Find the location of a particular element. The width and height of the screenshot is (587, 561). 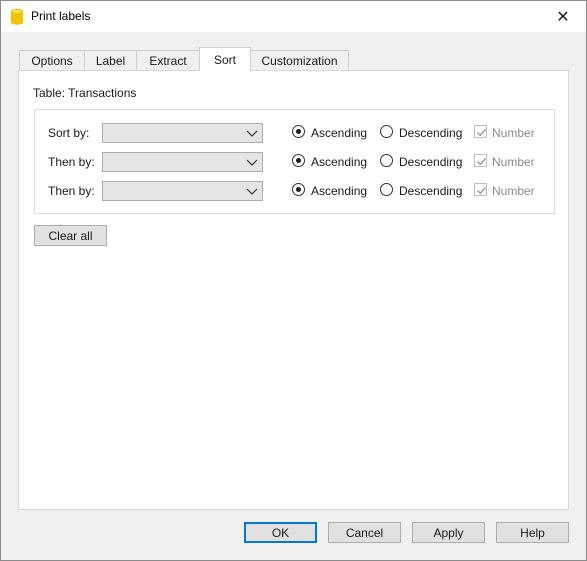

sort-row-2: Then by: Ascending Descending Number is located at coordinates (294, 162).